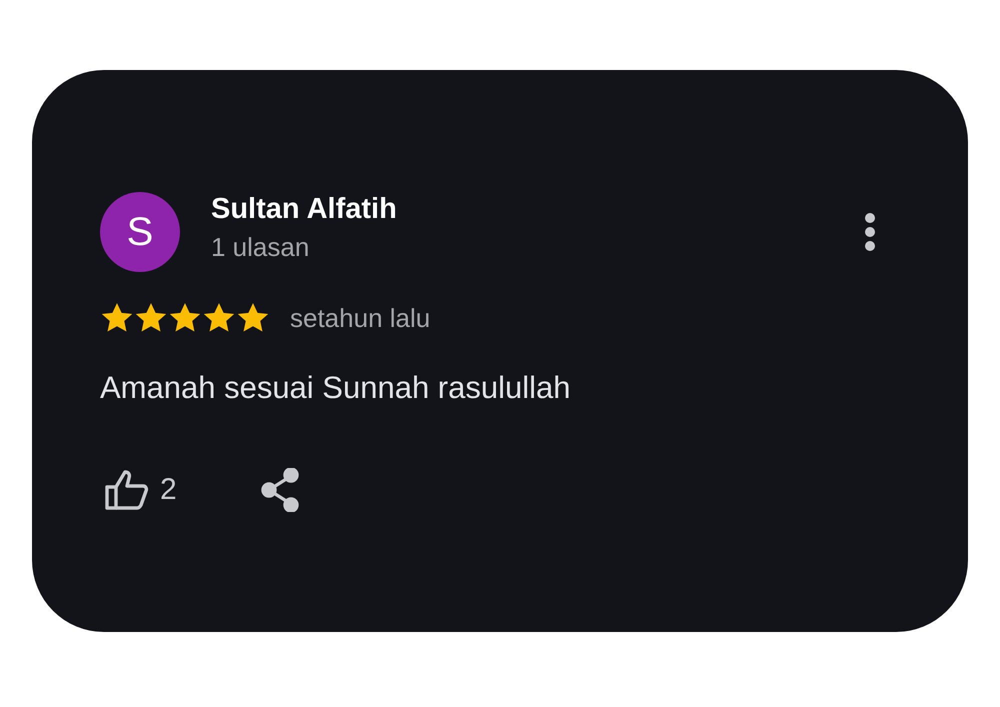 This screenshot has height=707, width=1000. Describe the element at coordinates (260, 247) in the screenshot. I see `review-count: 1 ulasan` at that location.